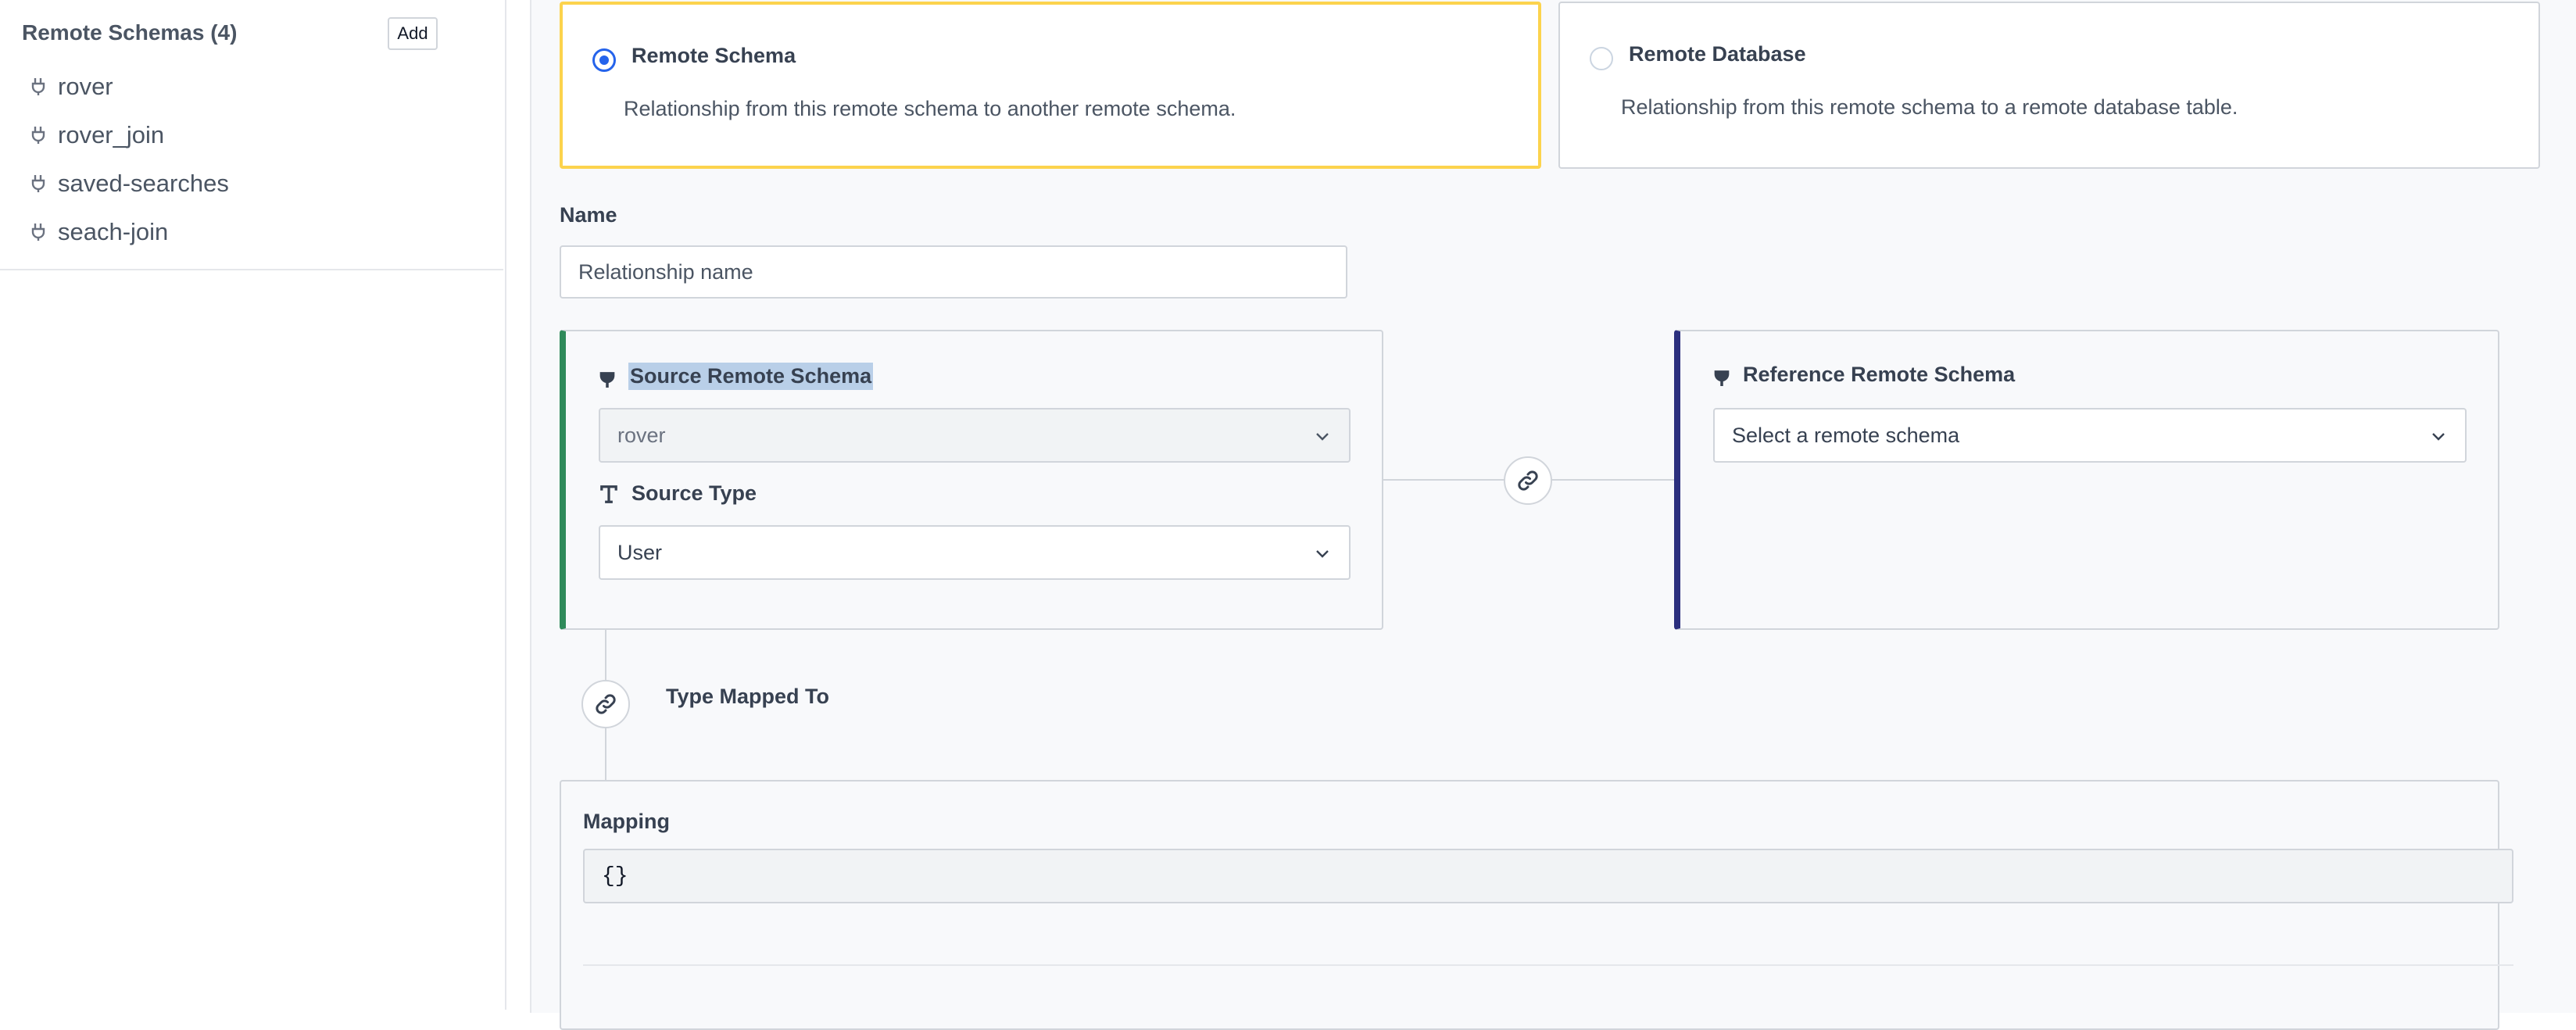 This screenshot has width=2576, height=1030. I want to click on relationship-name-input, so click(953, 272).